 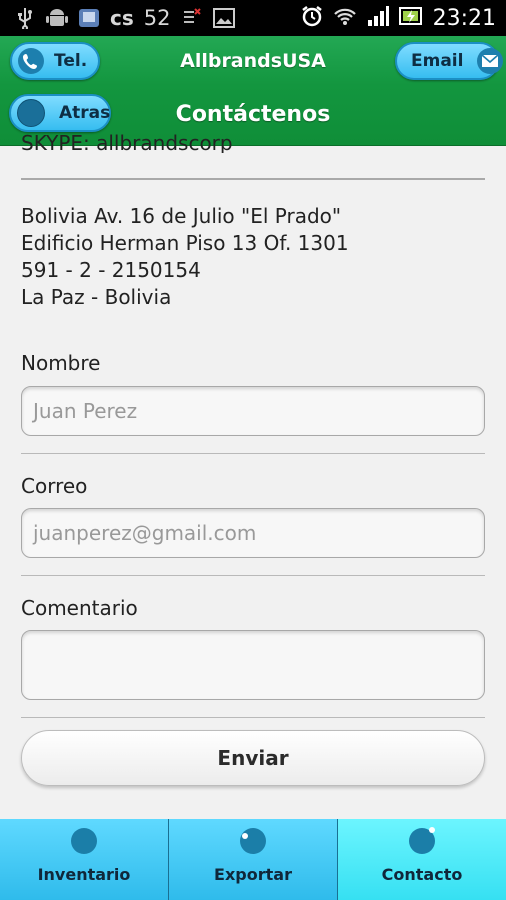 I want to click on send-button: Enviar, so click(x=253, y=758).